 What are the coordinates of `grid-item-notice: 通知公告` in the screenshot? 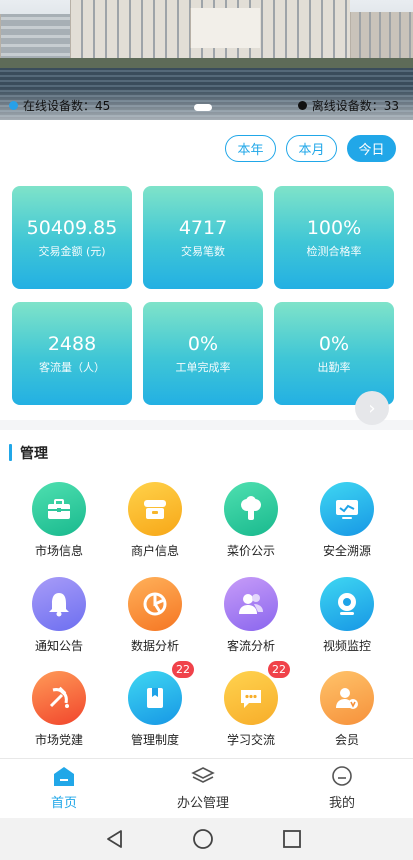 It's located at (59, 617).